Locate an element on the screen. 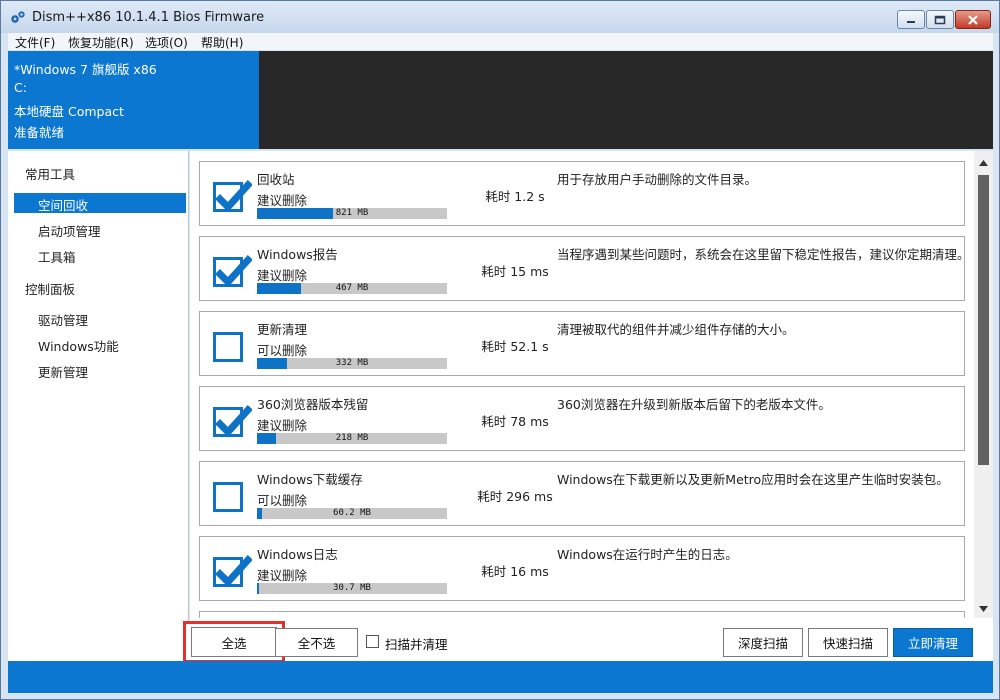 Image resolution: width=1000 pixels, height=700 pixels. status-text: 准备就绪 is located at coordinates (39, 132).